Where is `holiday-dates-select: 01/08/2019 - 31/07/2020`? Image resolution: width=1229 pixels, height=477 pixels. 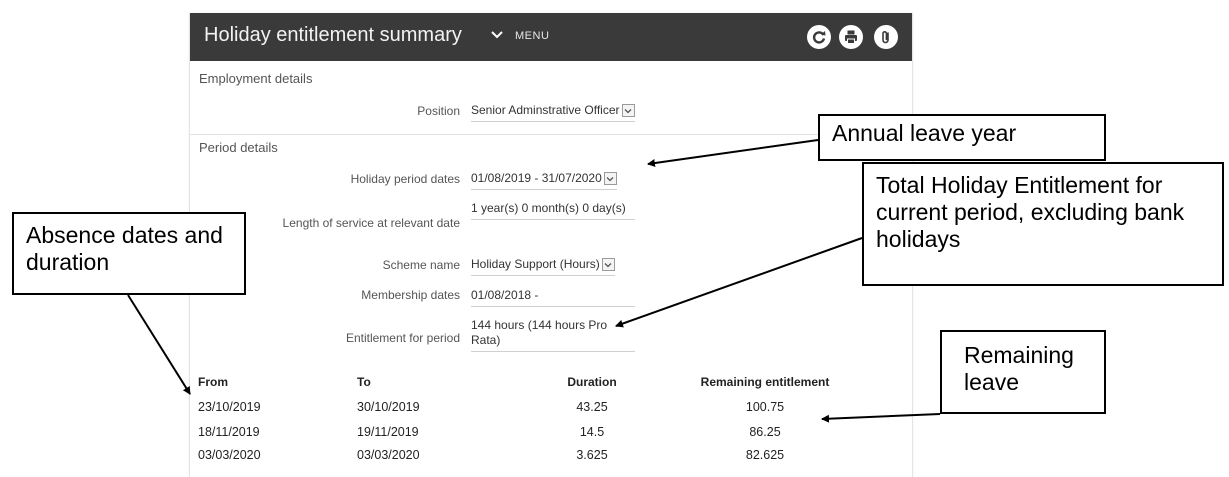 holiday-dates-select: 01/08/2019 - 31/07/2020 is located at coordinates (544, 180).